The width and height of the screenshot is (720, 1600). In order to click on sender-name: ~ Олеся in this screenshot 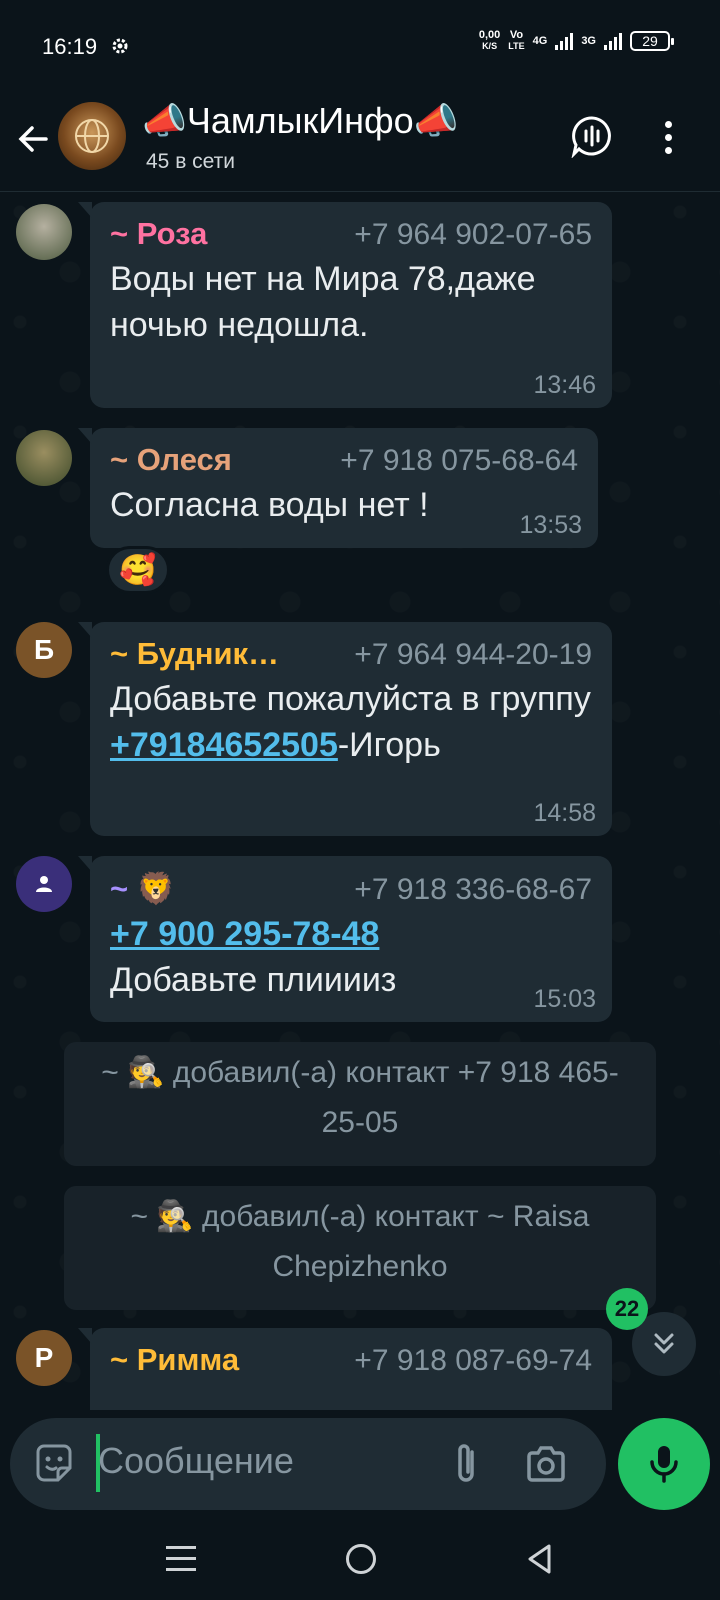, I will do `click(171, 460)`.